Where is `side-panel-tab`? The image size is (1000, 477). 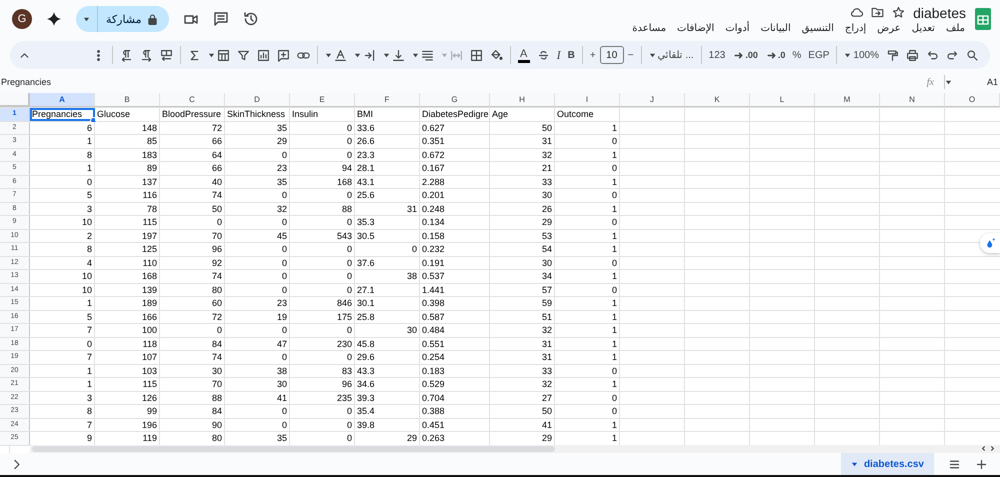
side-panel-tab is located at coordinates (990, 243).